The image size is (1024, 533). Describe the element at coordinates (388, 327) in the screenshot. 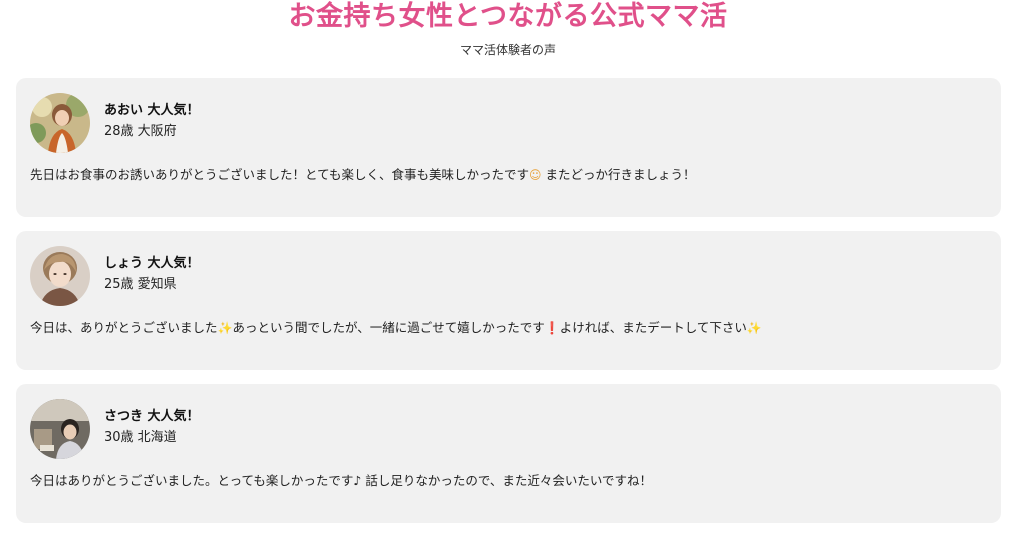

I see `review-text-part: あっという間でしたが、一緒に過ごせて嬉しかったです` at that location.